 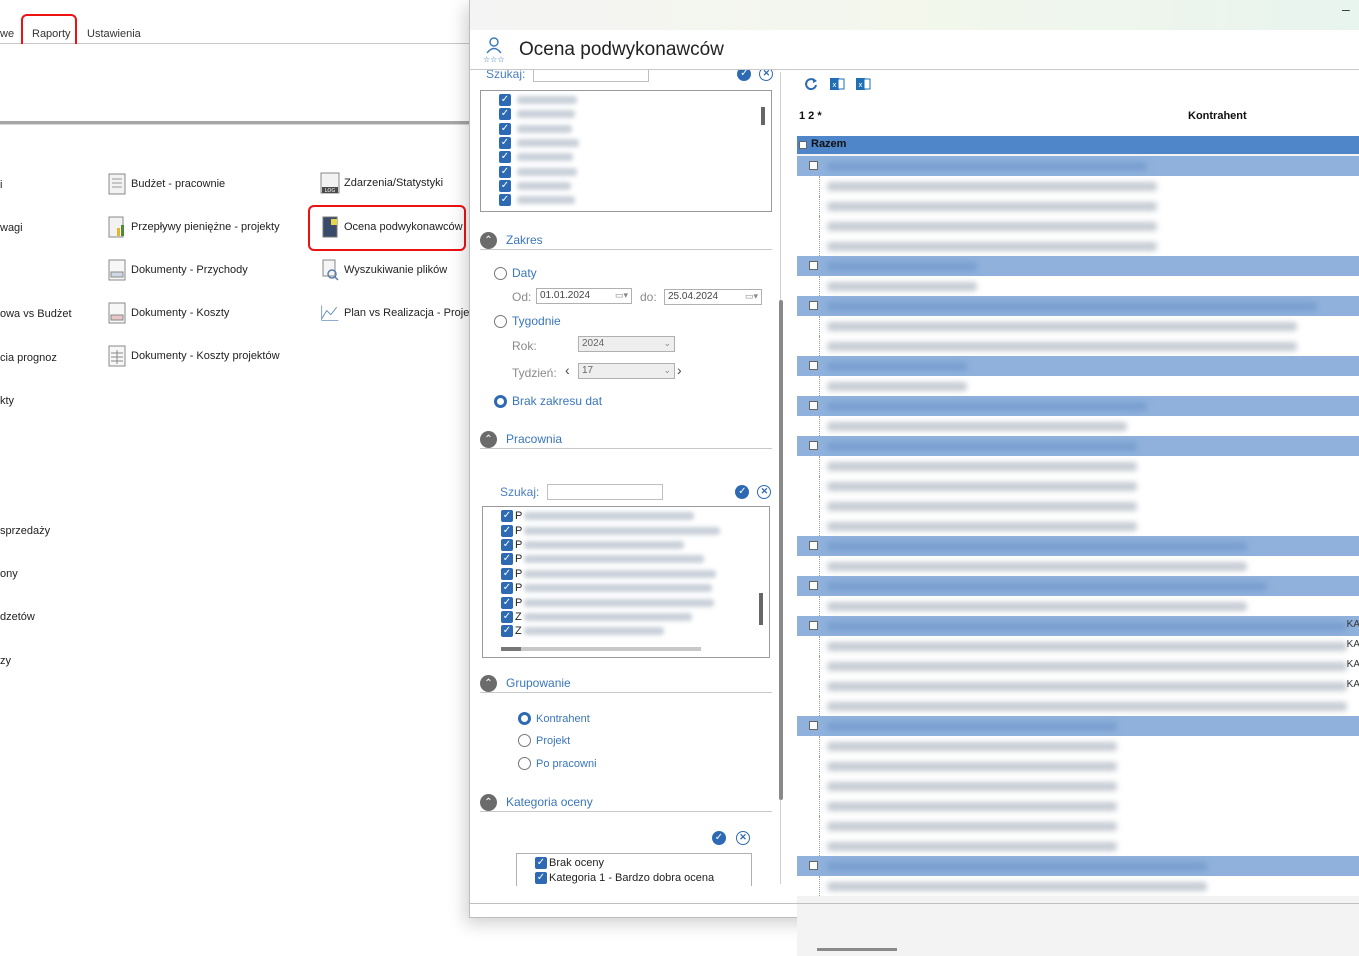 What do you see at coordinates (751, 296) in the screenshot?
I see `calendar-dropdown-icon: ▭▾` at bounding box center [751, 296].